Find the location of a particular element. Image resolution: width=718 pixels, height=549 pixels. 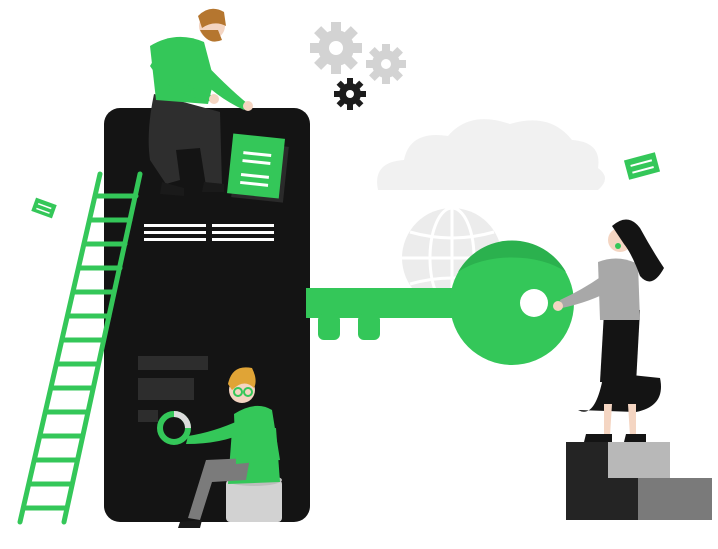

cloud-icon is located at coordinates (491, 154).